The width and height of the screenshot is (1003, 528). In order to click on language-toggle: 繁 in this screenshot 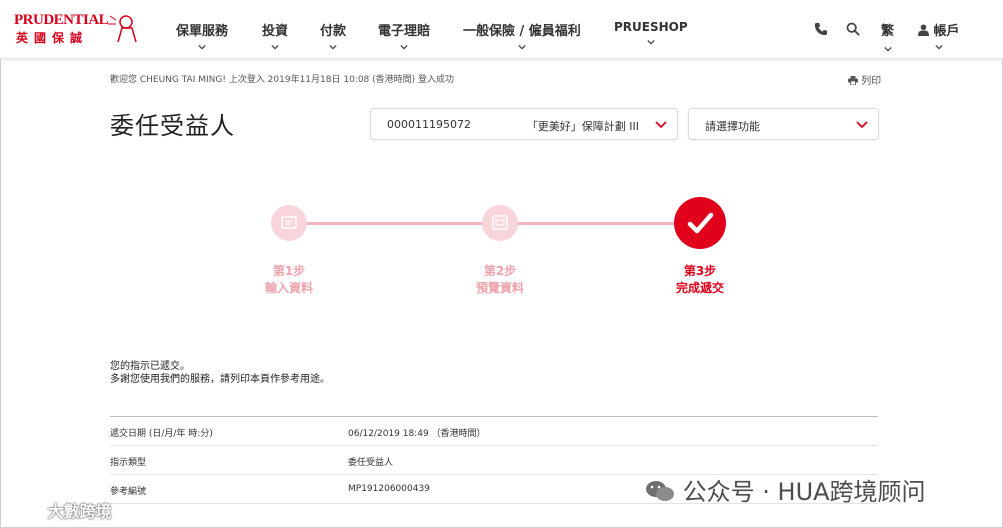, I will do `click(887, 36)`.